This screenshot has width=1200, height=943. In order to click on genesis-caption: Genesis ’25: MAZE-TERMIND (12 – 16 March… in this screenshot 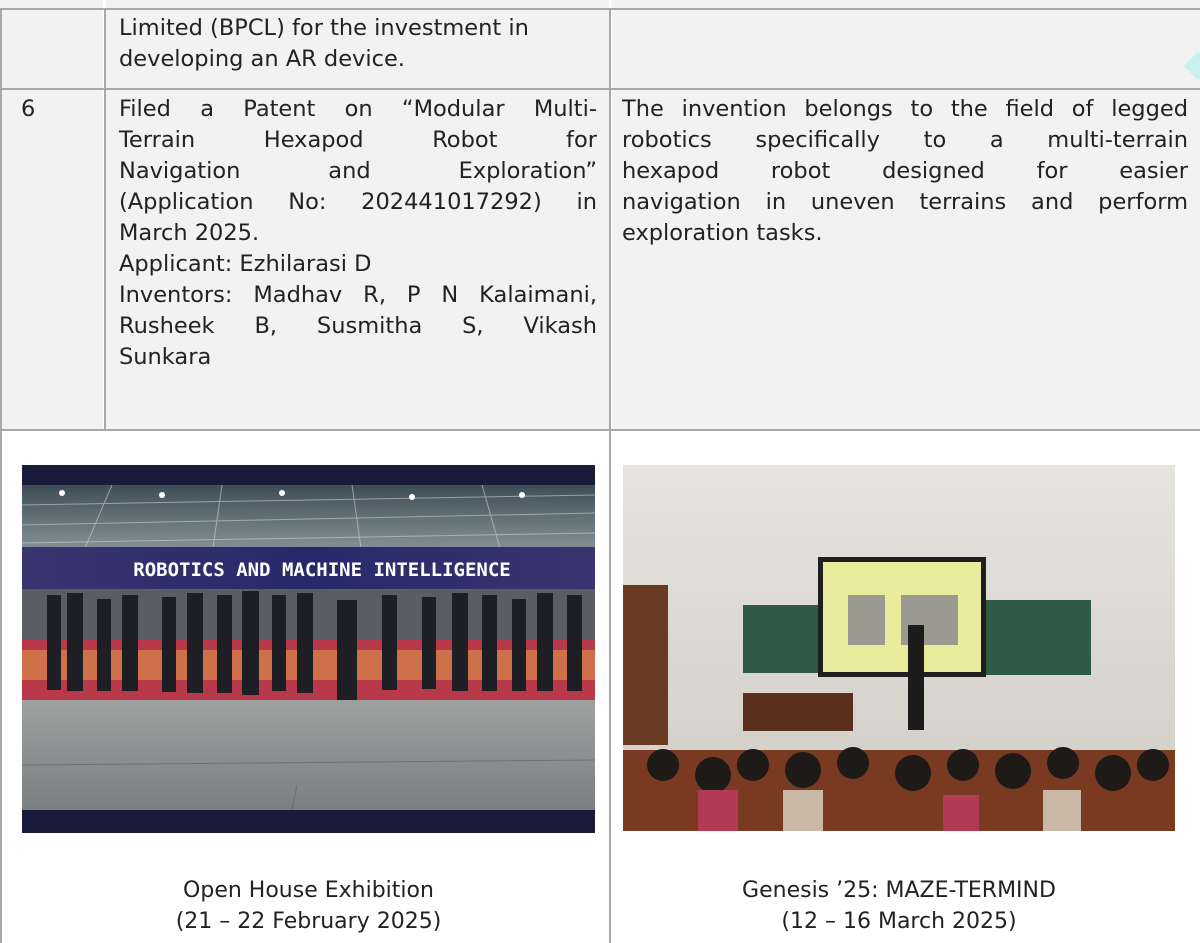, I will do `click(899, 906)`.